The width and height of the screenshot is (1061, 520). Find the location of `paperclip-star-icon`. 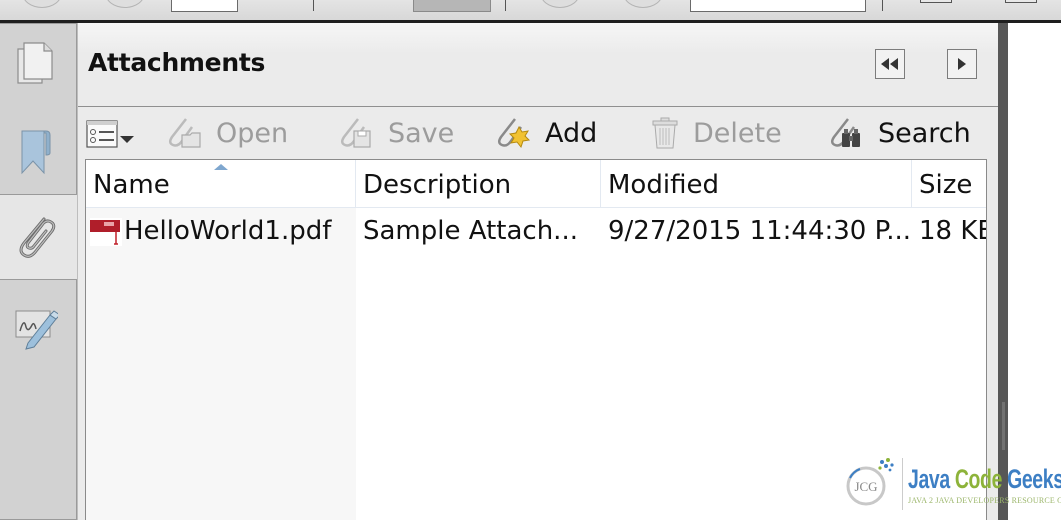

paperclip-star-icon is located at coordinates (514, 133).